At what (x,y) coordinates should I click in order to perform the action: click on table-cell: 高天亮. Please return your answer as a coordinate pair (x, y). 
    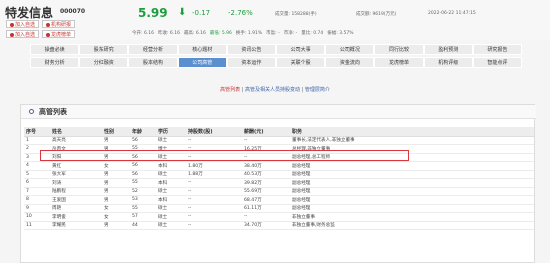
    Looking at the image, I should click on (76, 140).